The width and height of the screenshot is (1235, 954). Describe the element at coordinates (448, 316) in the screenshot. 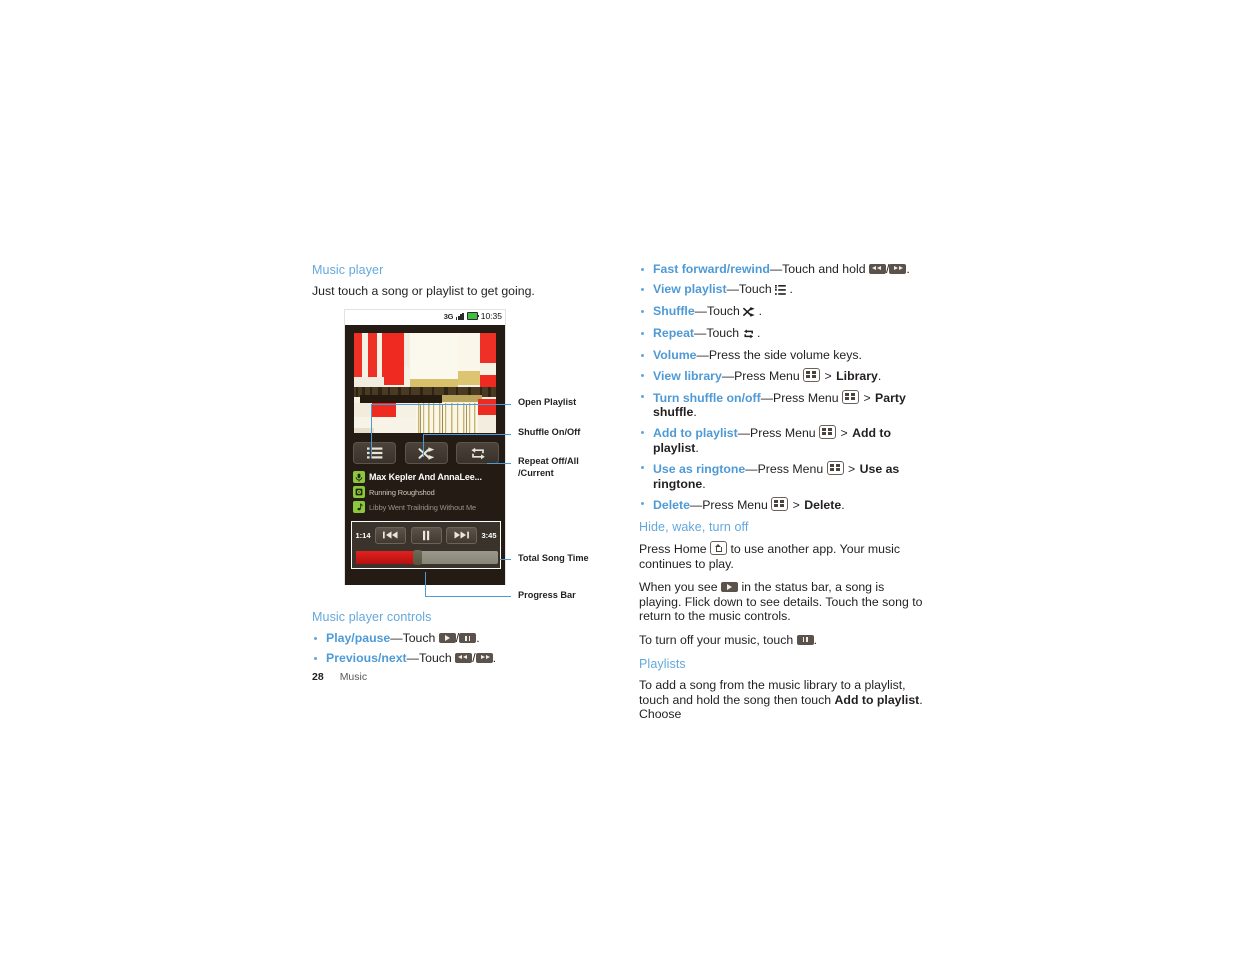

I see `network-label: 3G` at that location.